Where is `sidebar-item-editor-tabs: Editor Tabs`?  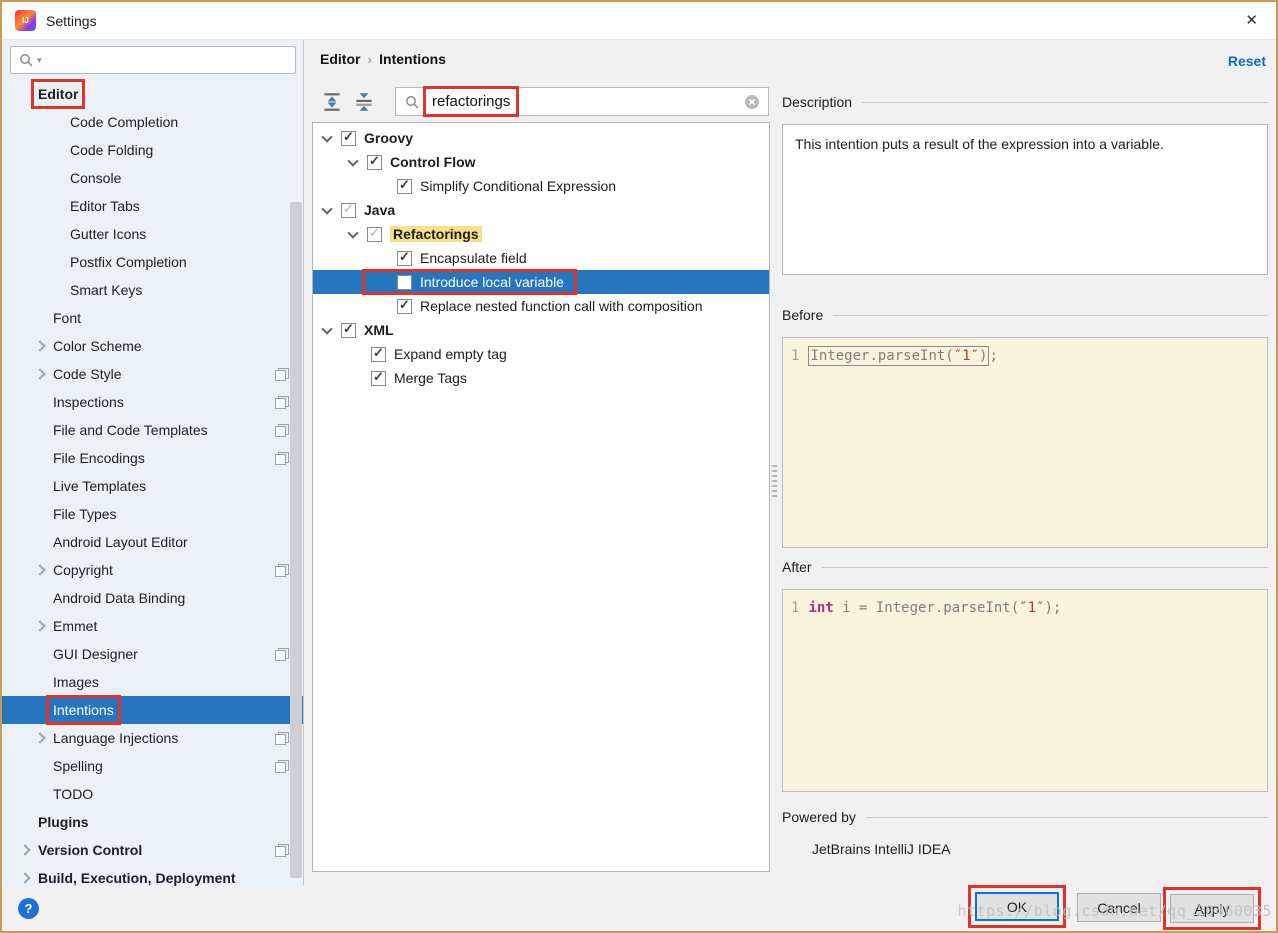 sidebar-item-editor-tabs: Editor Tabs is located at coordinates (152, 206).